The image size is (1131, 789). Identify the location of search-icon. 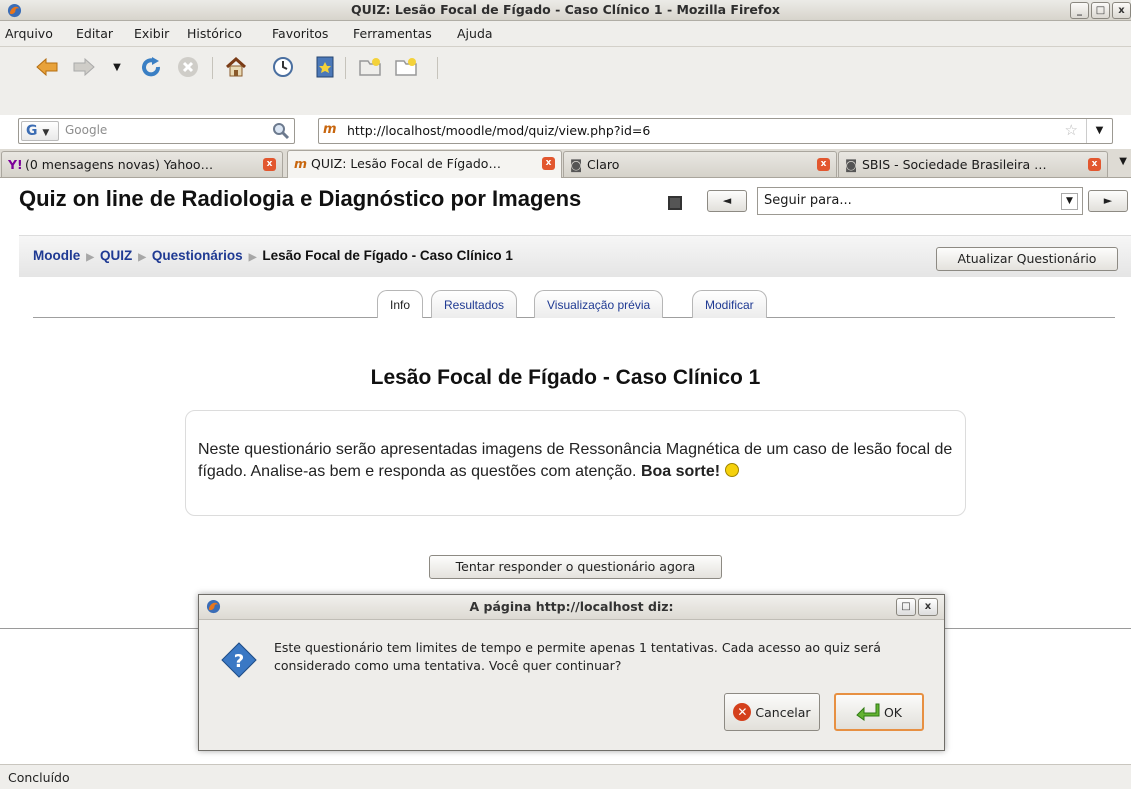
(281, 131).